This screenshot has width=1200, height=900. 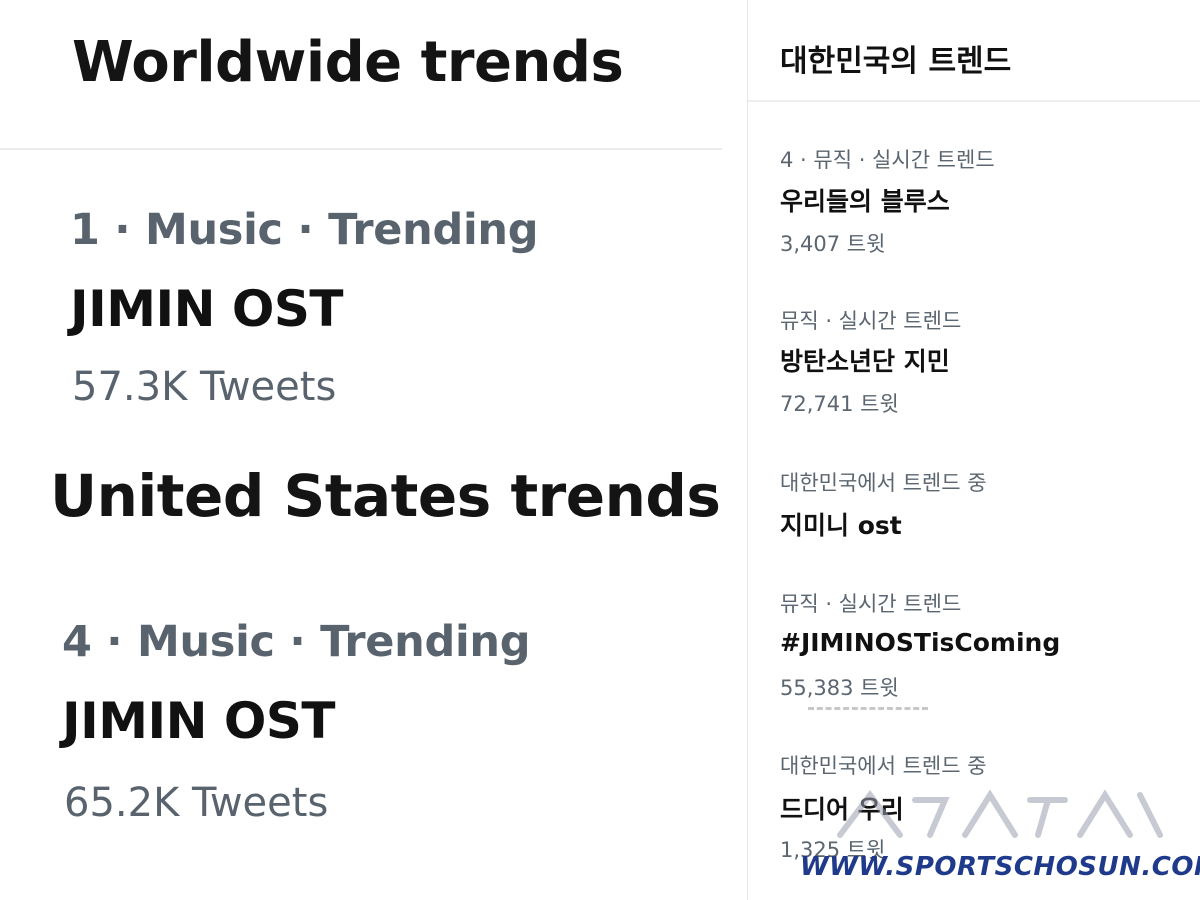 I want to click on trend-name: #JIMINOSTisComing, so click(x=920, y=642).